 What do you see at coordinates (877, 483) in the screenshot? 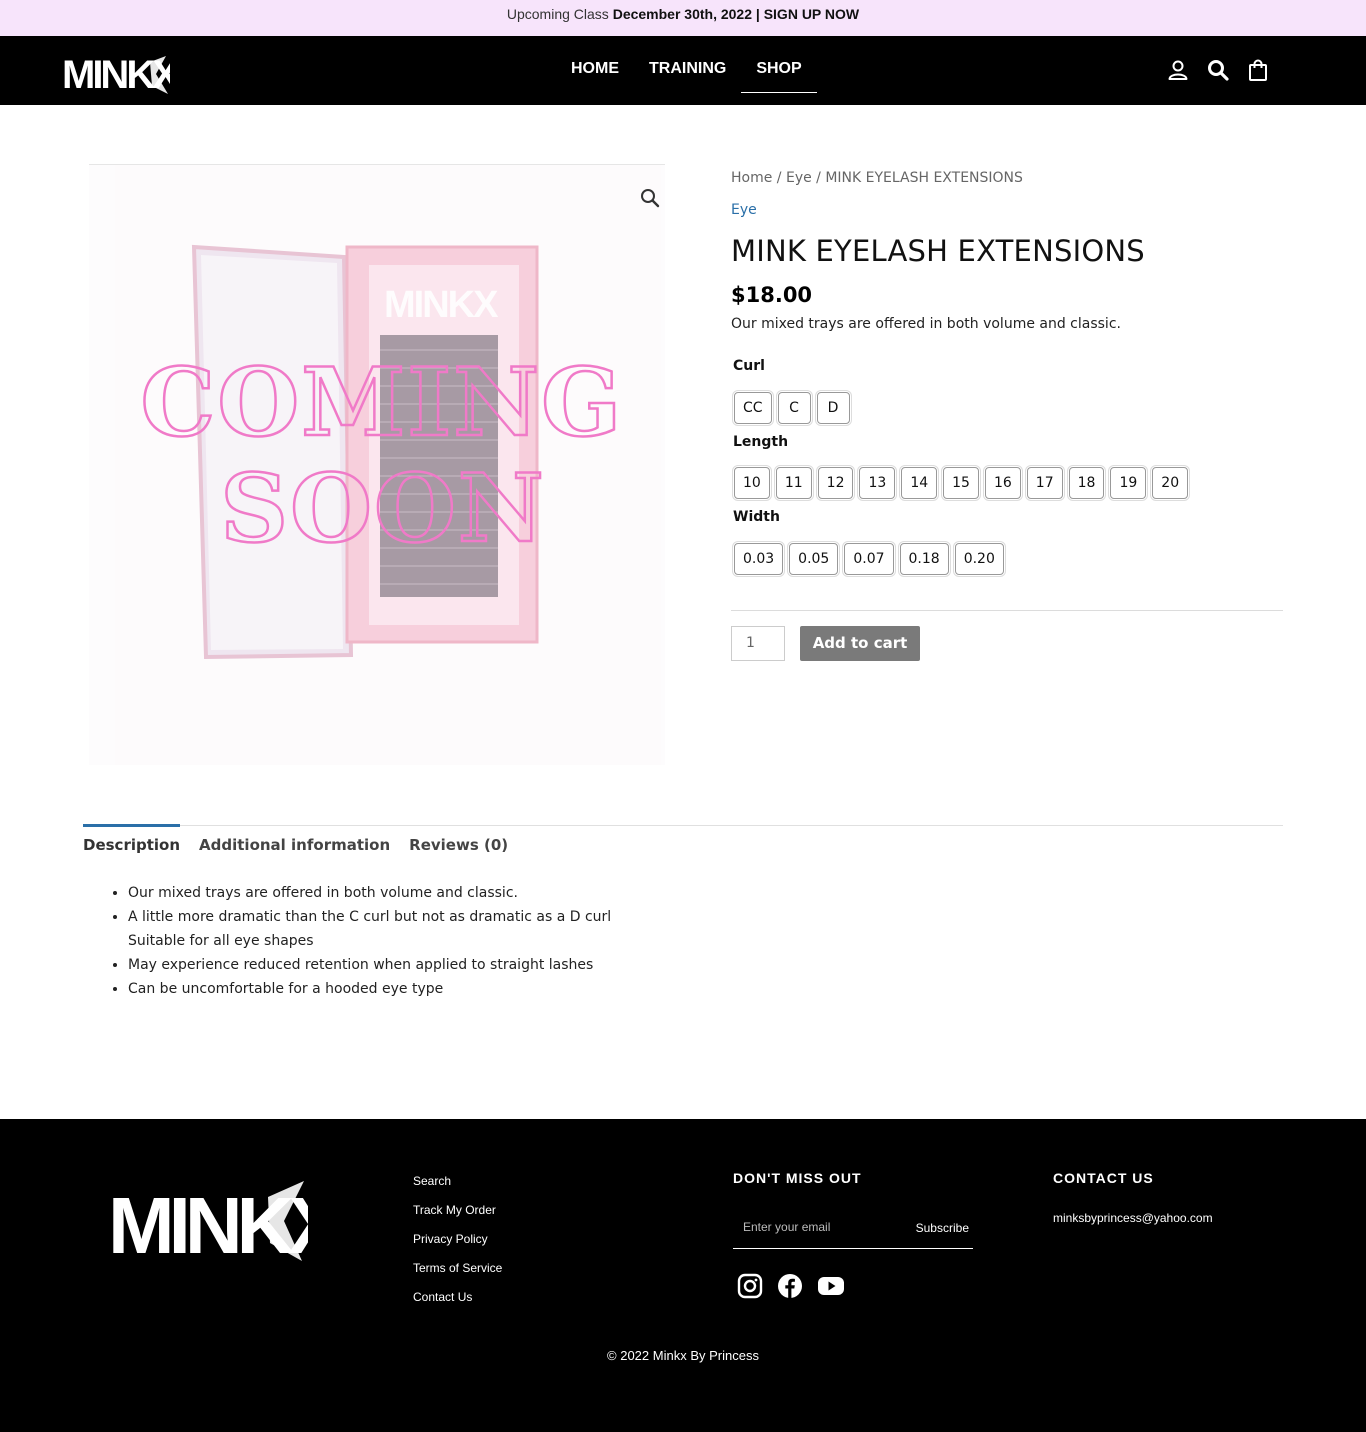
I see `length-option: 13` at bounding box center [877, 483].